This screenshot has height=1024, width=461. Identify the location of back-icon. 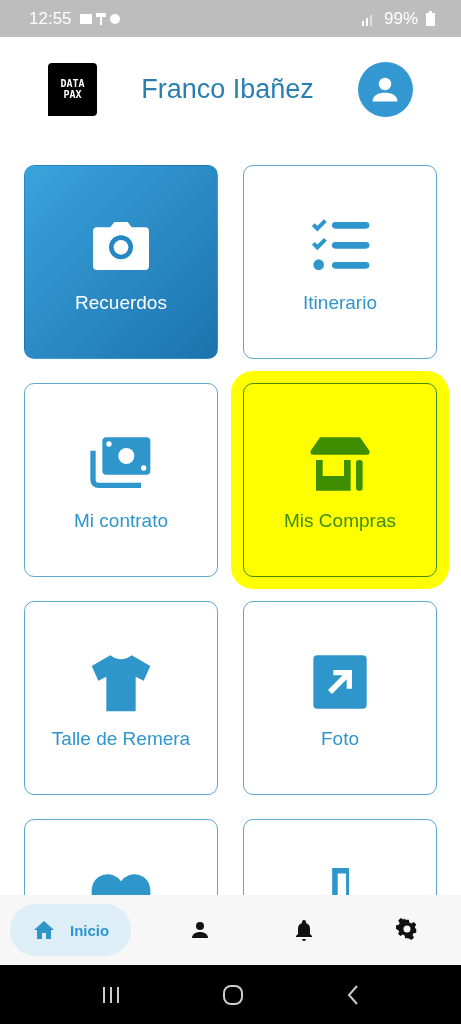
(353, 994).